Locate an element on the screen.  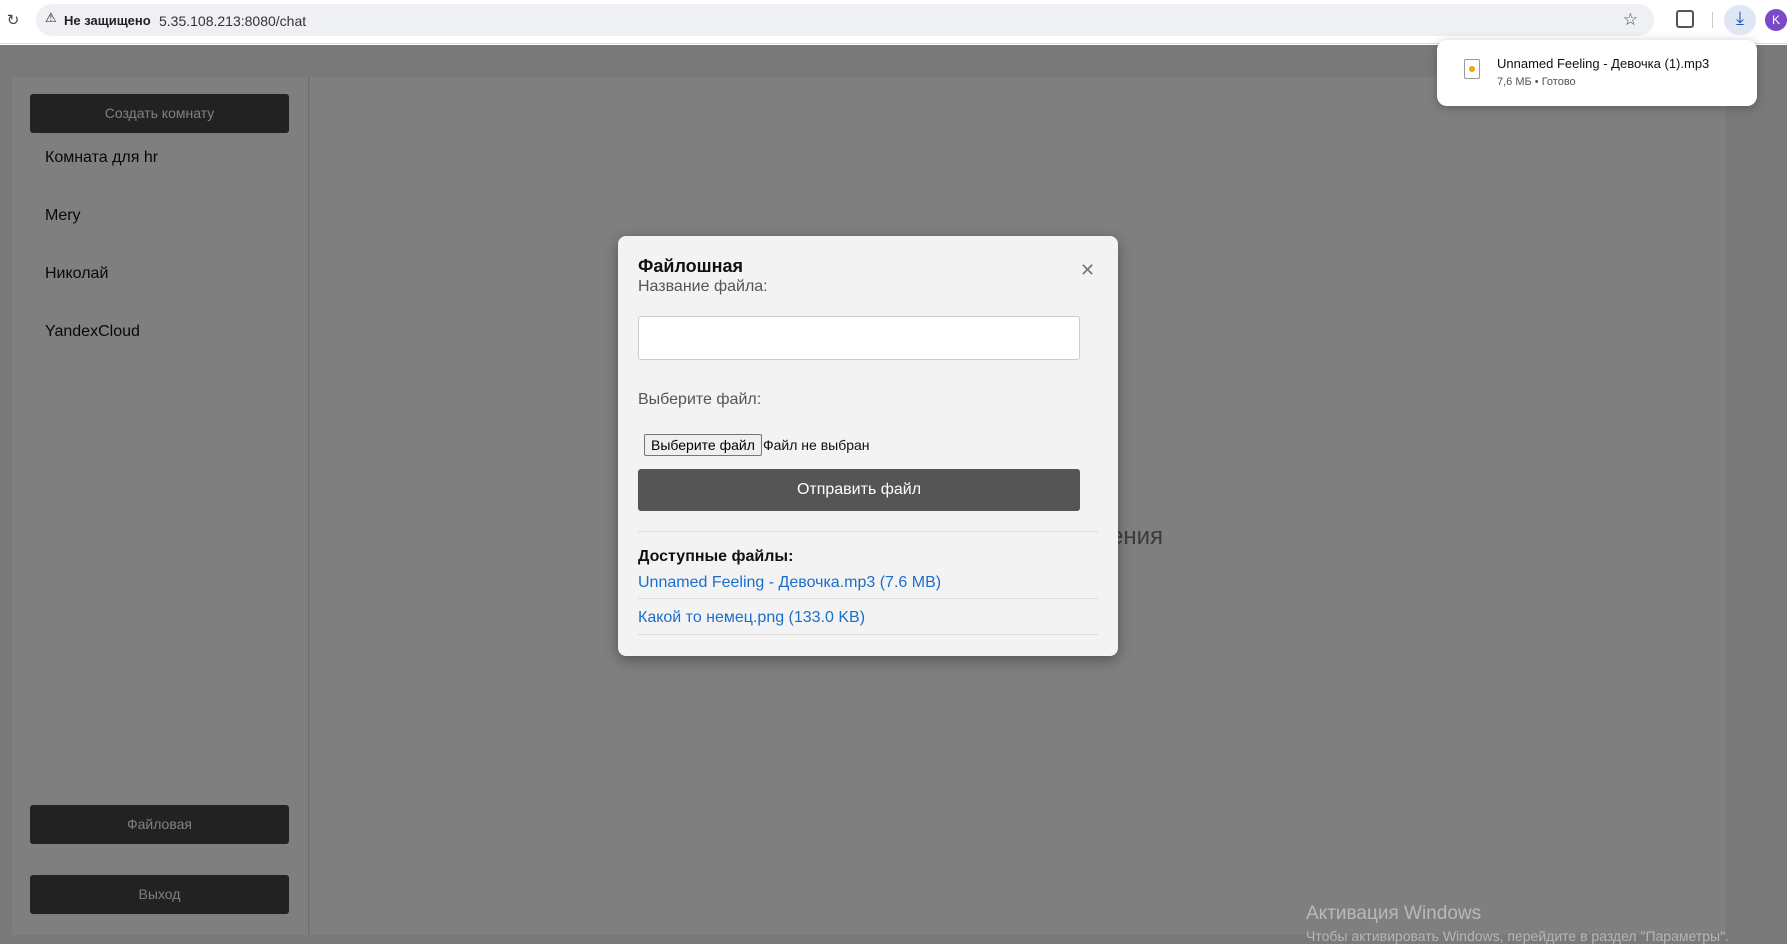
address-bar: ⚠ Не защищено 5.35.108.213:8080/chat ☆ is located at coordinates (845, 20).